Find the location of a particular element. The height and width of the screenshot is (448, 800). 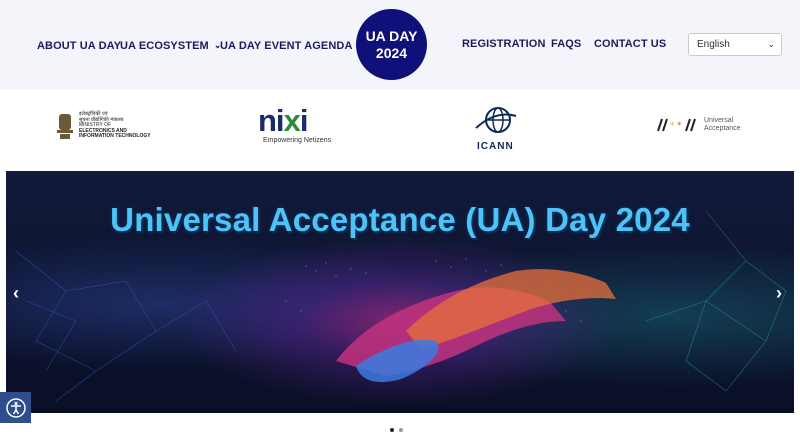

ua-day-logo: UA DAY 2024 is located at coordinates (391, 44).